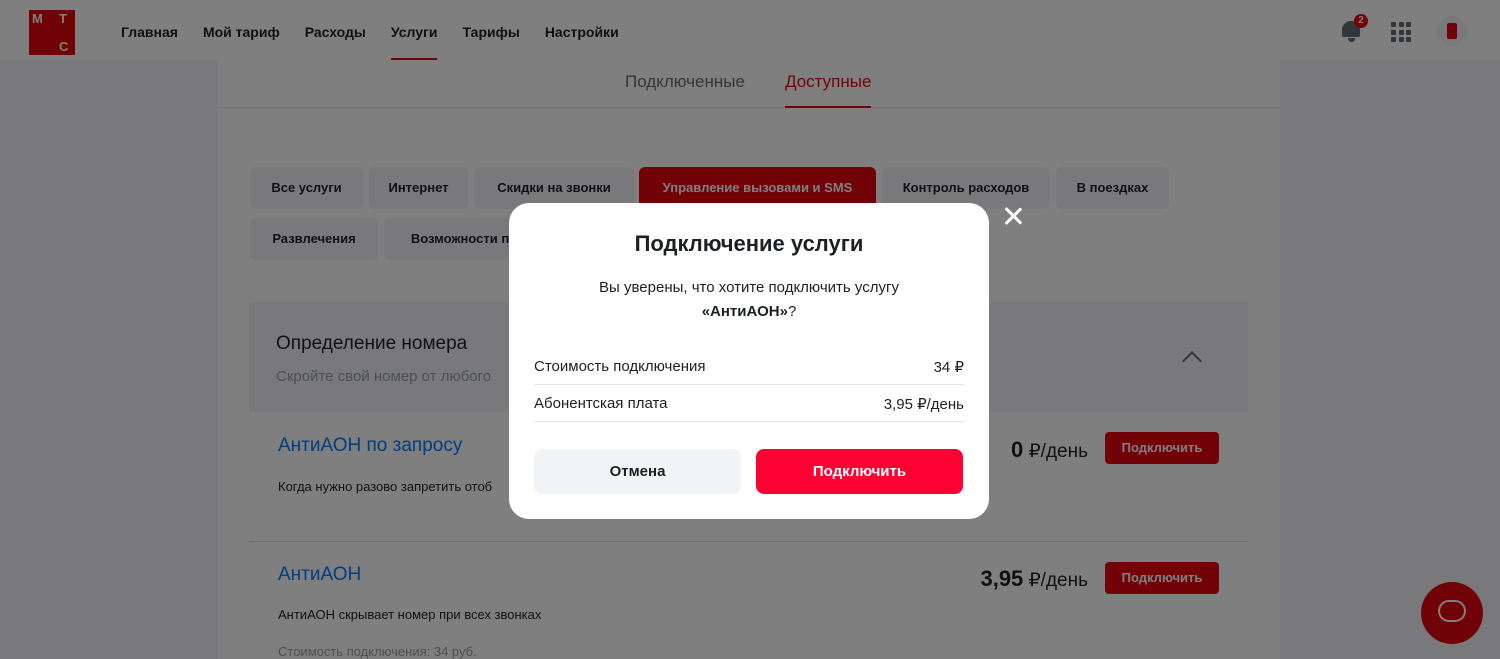 Image resolution: width=1500 pixels, height=659 pixels. Describe the element at coordinates (744, 311) in the screenshot. I see `service-name: «АнтиАОН»` at that location.